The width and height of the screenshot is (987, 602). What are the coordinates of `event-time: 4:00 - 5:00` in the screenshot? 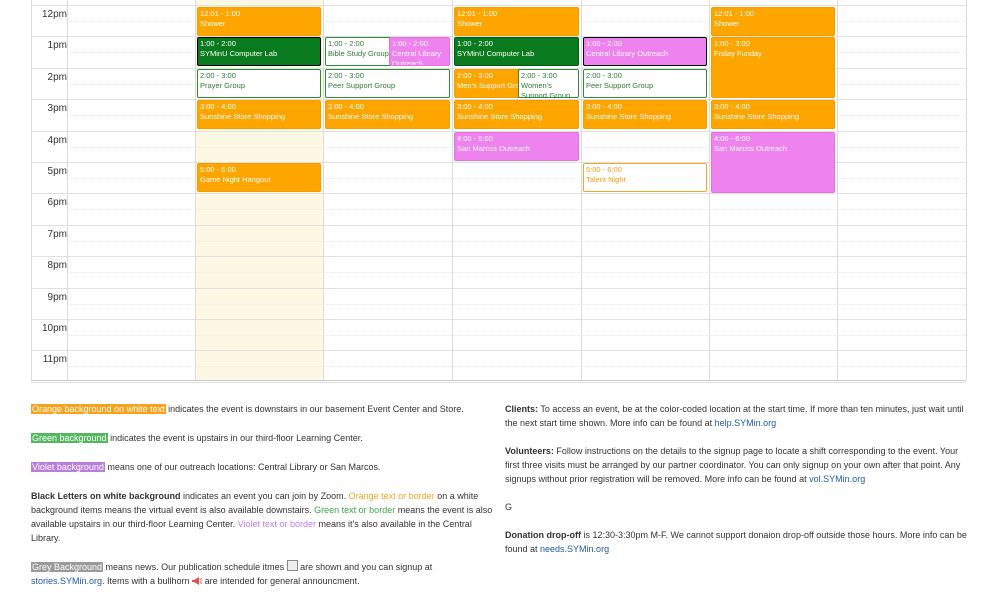 It's located at (475, 138).